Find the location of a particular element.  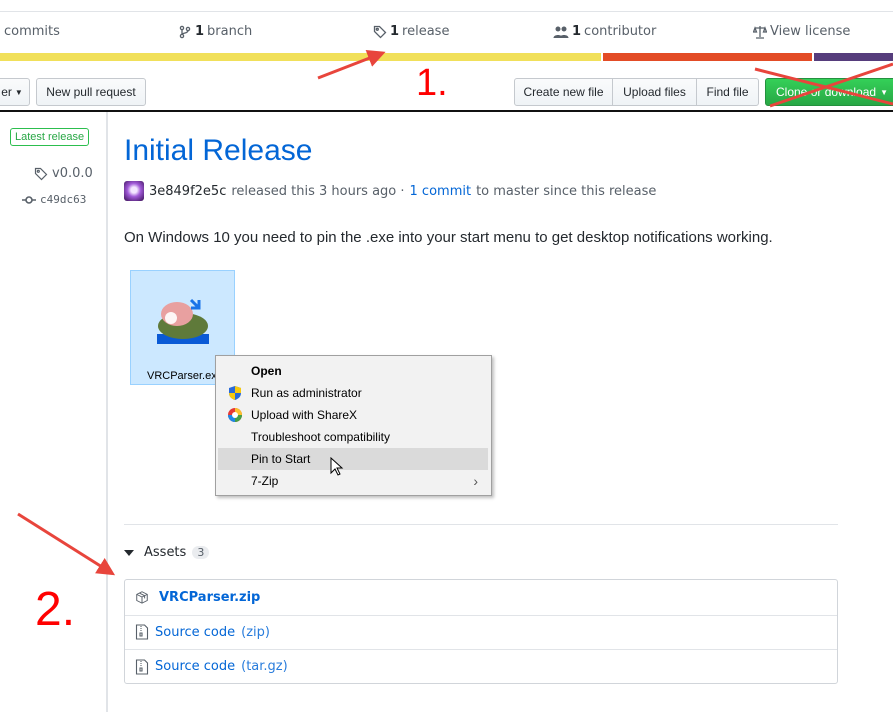

asset-format-label: (tar.gz) is located at coordinates (264, 666).